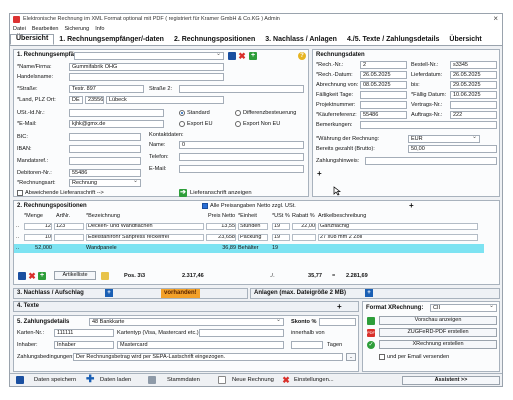 The height and width of the screenshot is (400, 513). I want to click on rnr-field: 2, so click(383, 65).